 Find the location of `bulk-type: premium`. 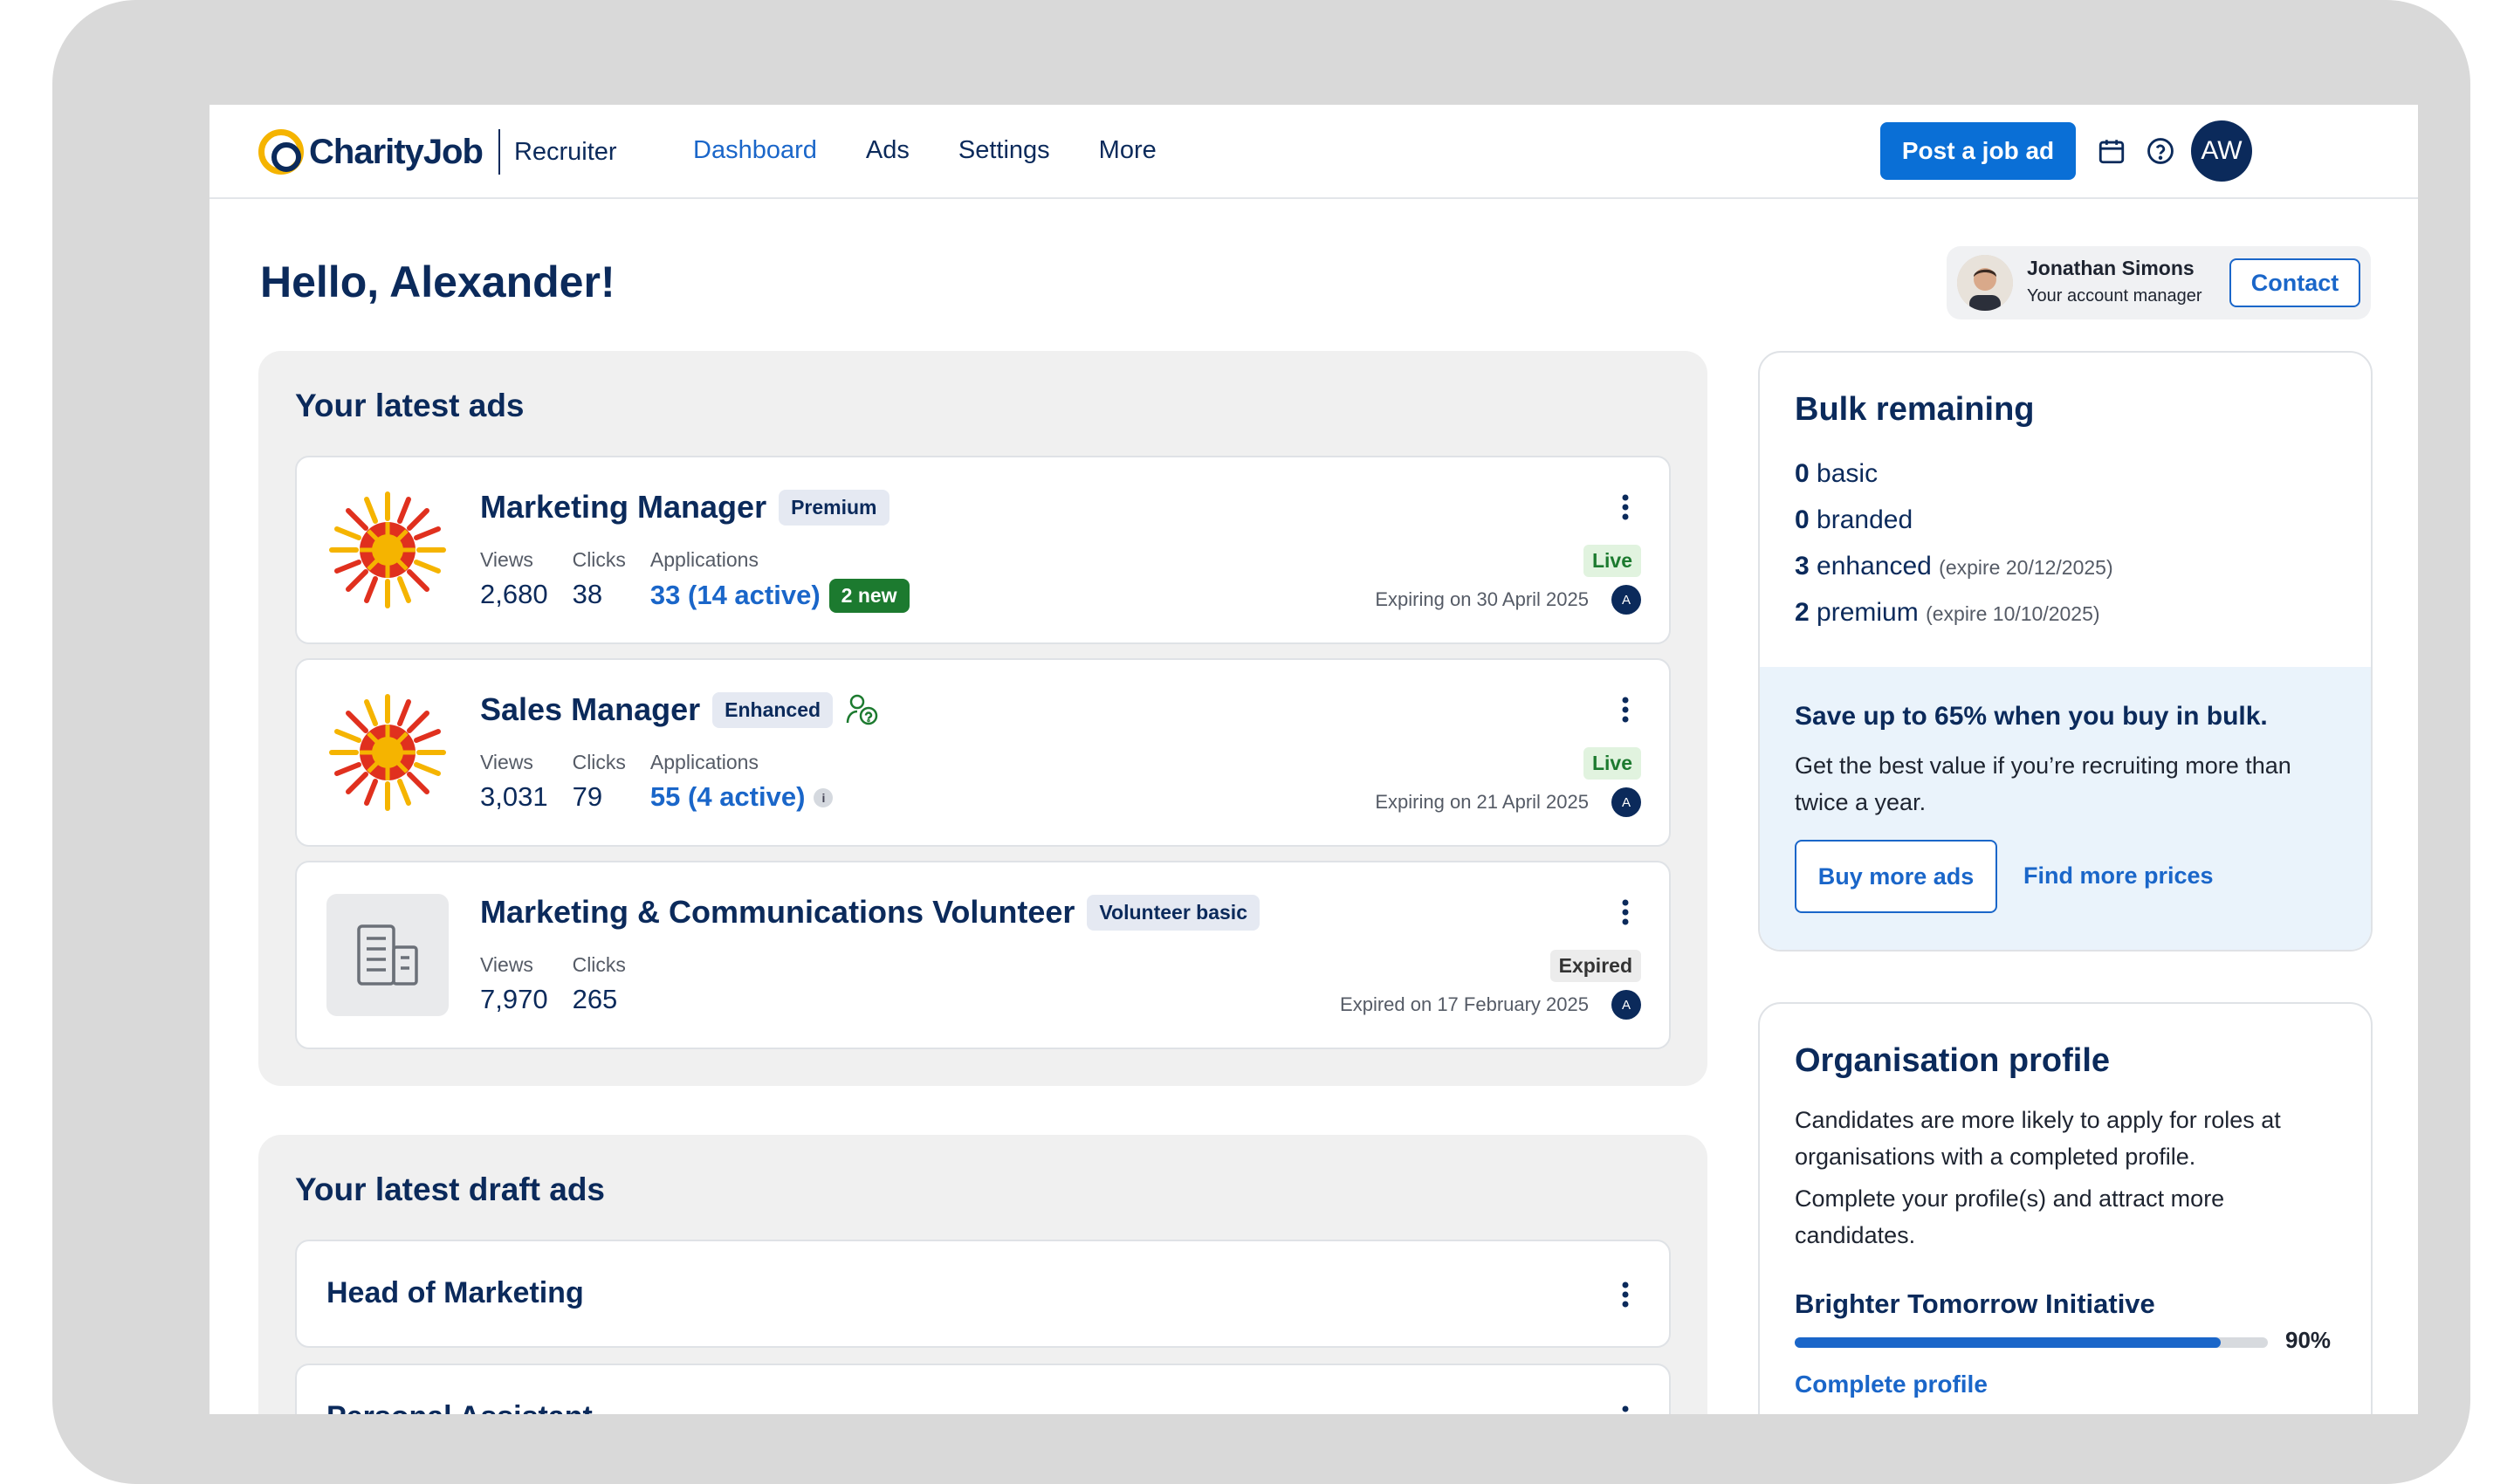

bulk-type: premium is located at coordinates (1868, 612).